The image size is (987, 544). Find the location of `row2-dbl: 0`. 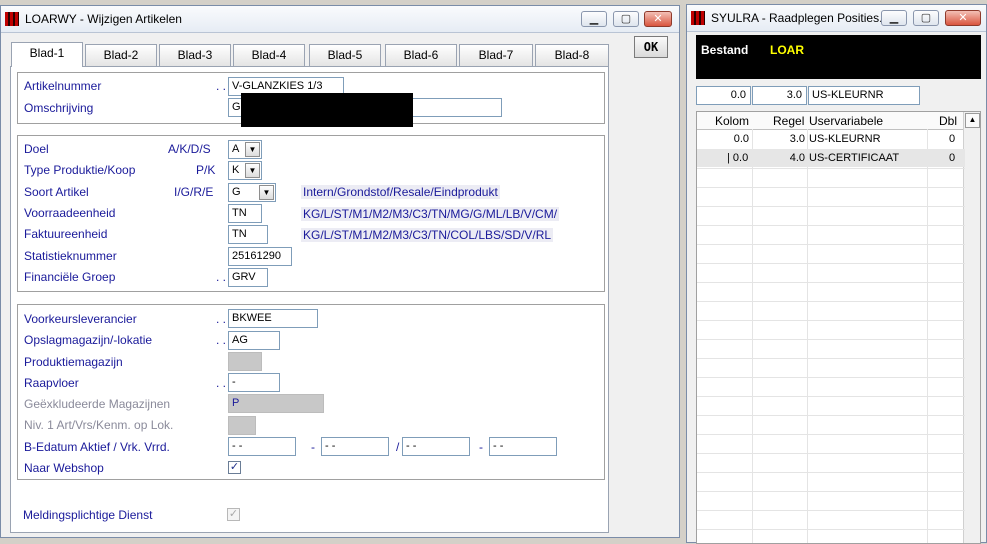

row2-dbl: 0 is located at coordinates (952, 158).